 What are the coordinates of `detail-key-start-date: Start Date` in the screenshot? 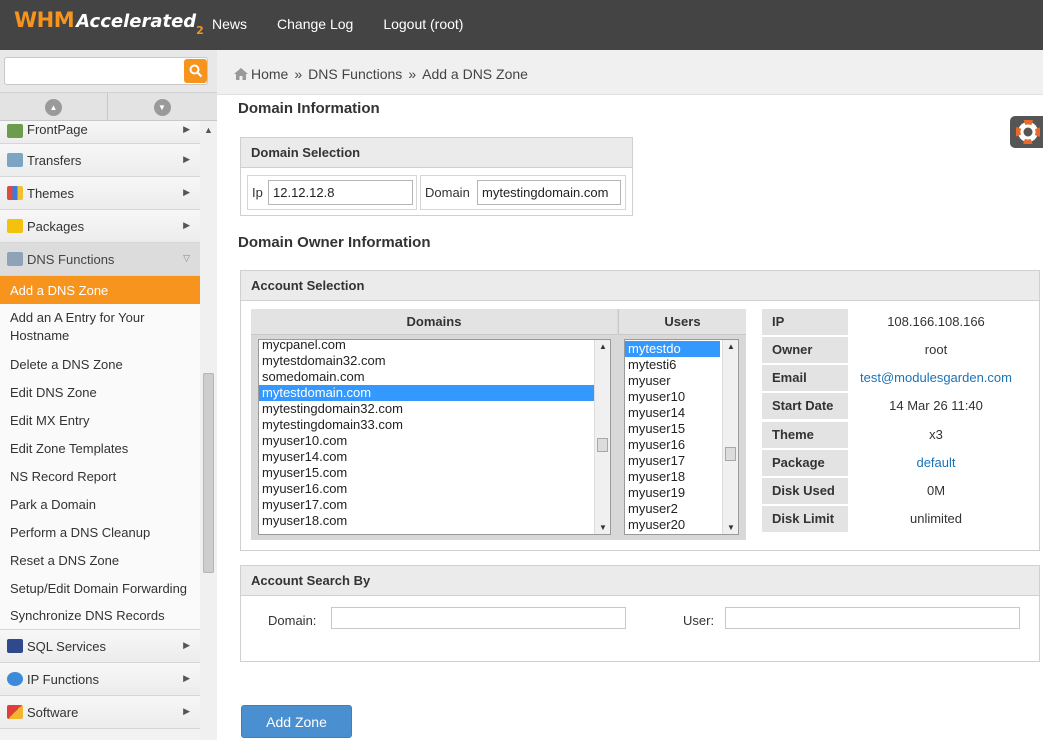 It's located at (805, 406).